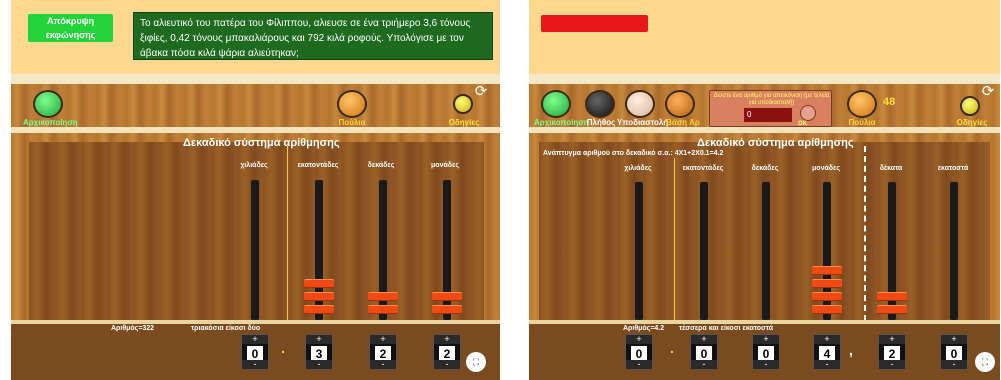 This screenshot has width=1001, height=380. Describe the element at coordinates (318, 165) in the screenshot. I see `column-label-hundreds: εκατοντάδες` at that location.